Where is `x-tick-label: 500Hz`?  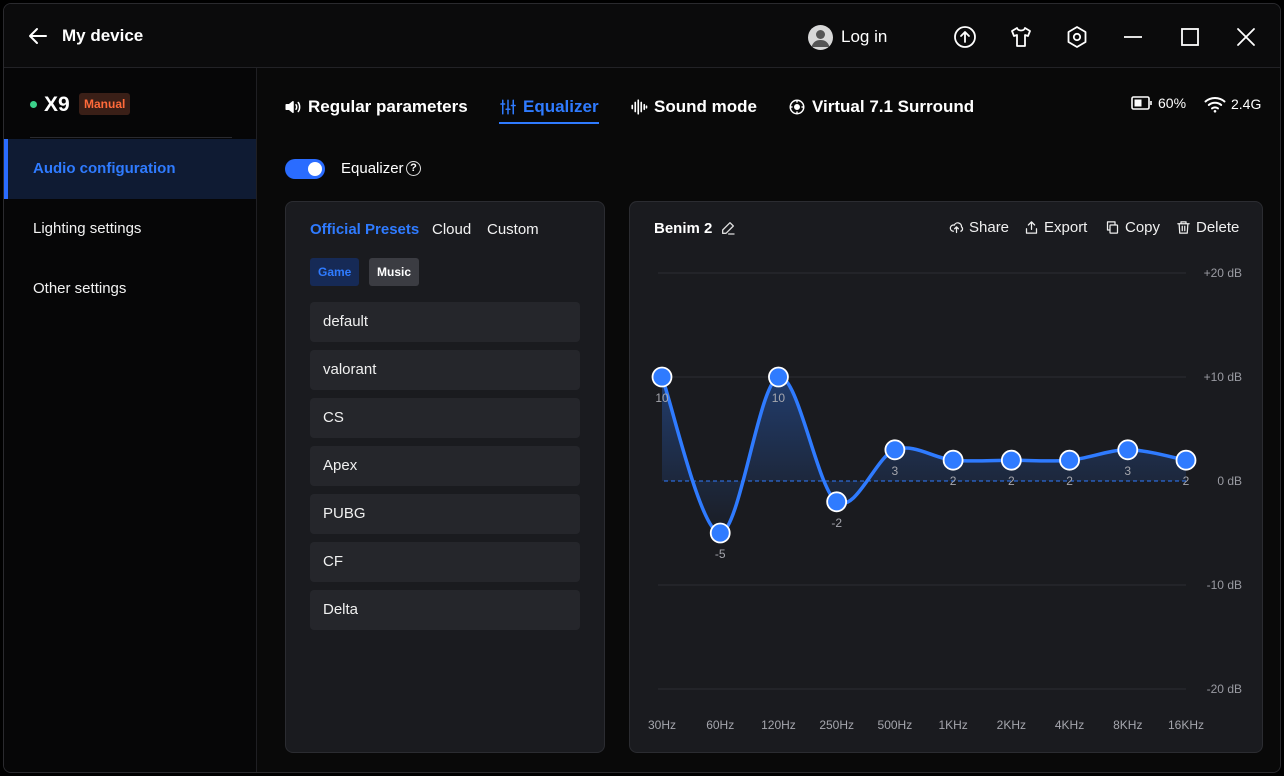 x-tick-label: 500Hz is located at coordinates (895, 725).